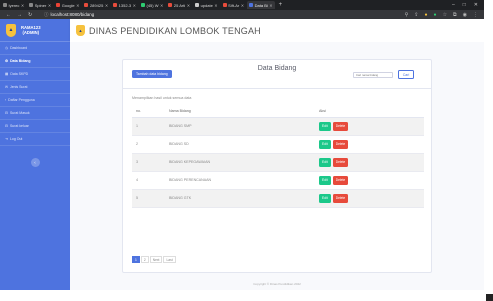 The width and height of the screenshot is (493, 301). Describe the element at coordinates (19, 126) in the screenshot. I see `sidebar-item-label: Surat keluar` at that location.